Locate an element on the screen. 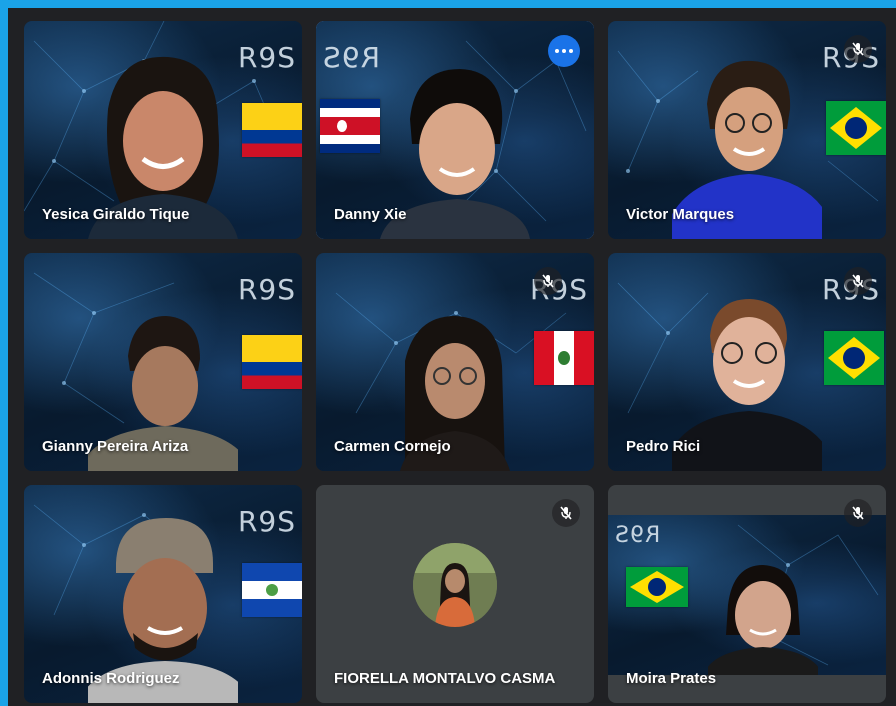 The width and height of the screenshot is (896, 706). more-options-icon is located at coordinates (564, 51).